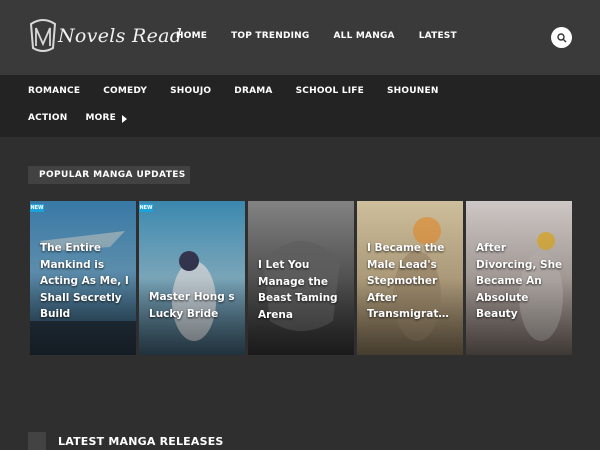  Describe the element at coordinates (270, 36) in the screenshot. I see `nav-top-trending: TOP TRENDING` at that location.